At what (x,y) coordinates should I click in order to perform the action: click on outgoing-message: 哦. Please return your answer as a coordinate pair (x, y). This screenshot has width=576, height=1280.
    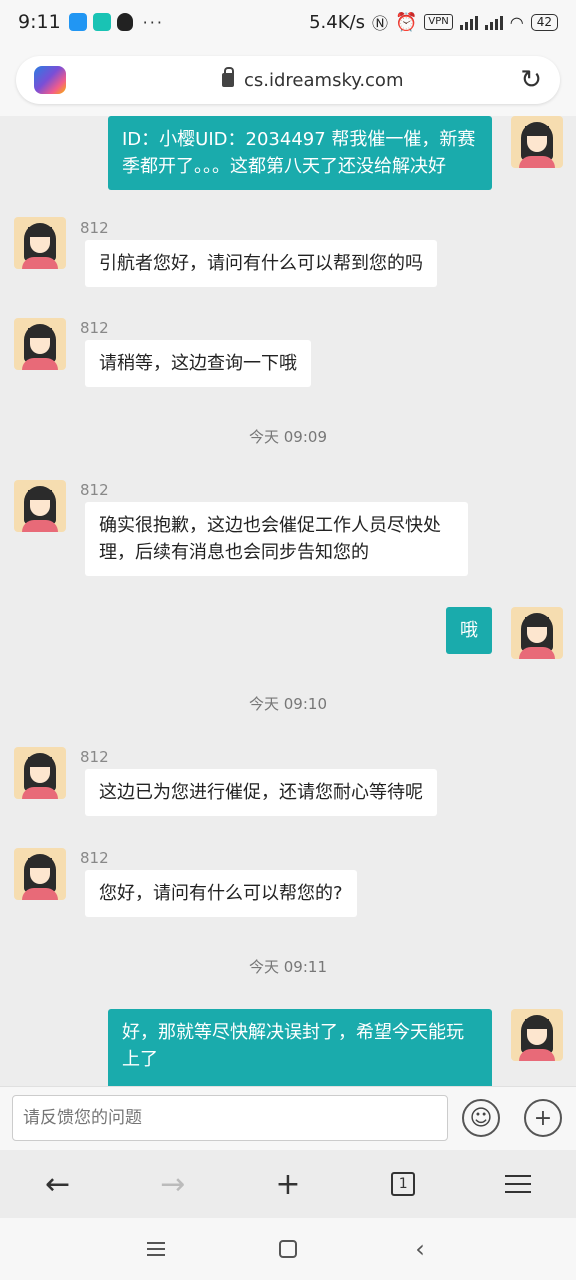
    Looking at the image, I should click on (469, 630).